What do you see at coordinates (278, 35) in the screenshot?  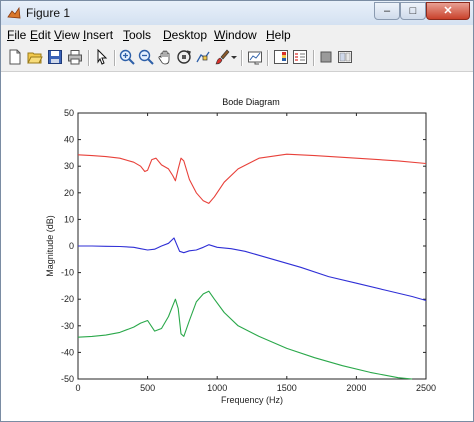 I see `menu-help: Help` at bounding box center [278, 35].